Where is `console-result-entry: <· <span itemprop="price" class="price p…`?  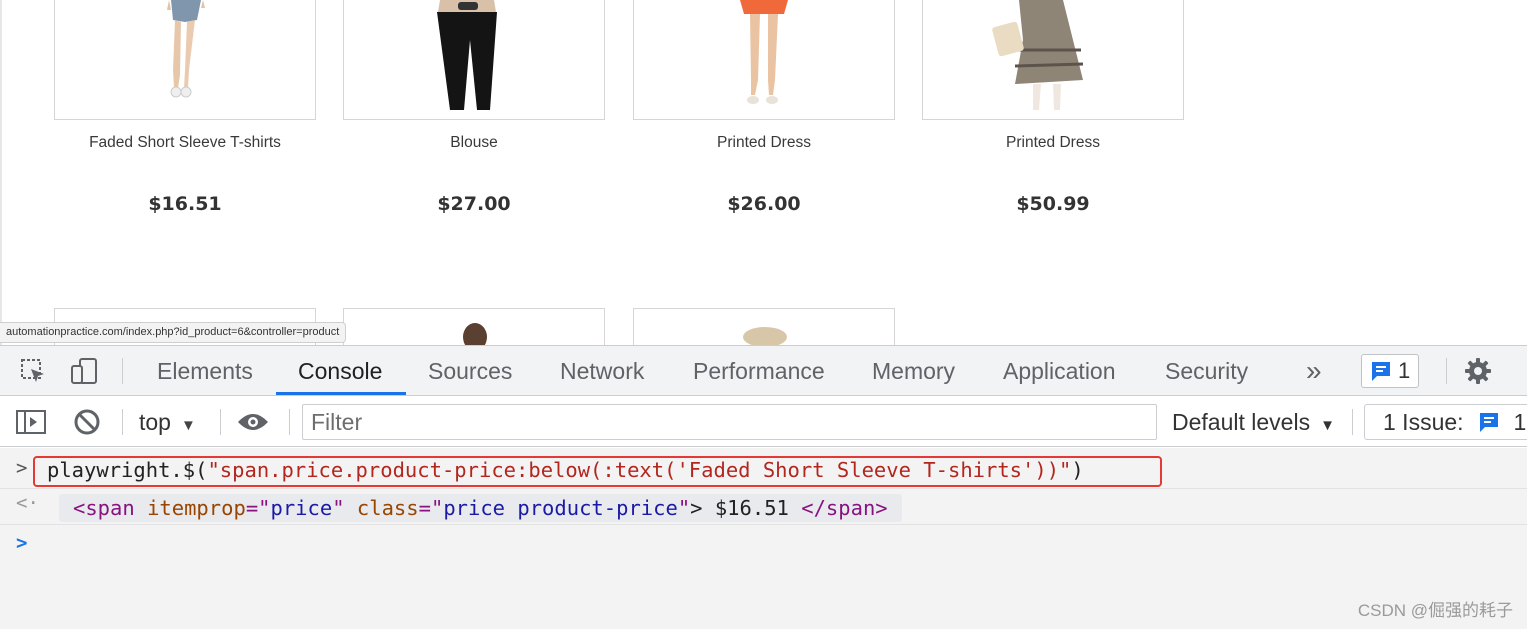
console-result-entry: <· <span itemprop="price" class="price p… is located at coordinates (763, 507).